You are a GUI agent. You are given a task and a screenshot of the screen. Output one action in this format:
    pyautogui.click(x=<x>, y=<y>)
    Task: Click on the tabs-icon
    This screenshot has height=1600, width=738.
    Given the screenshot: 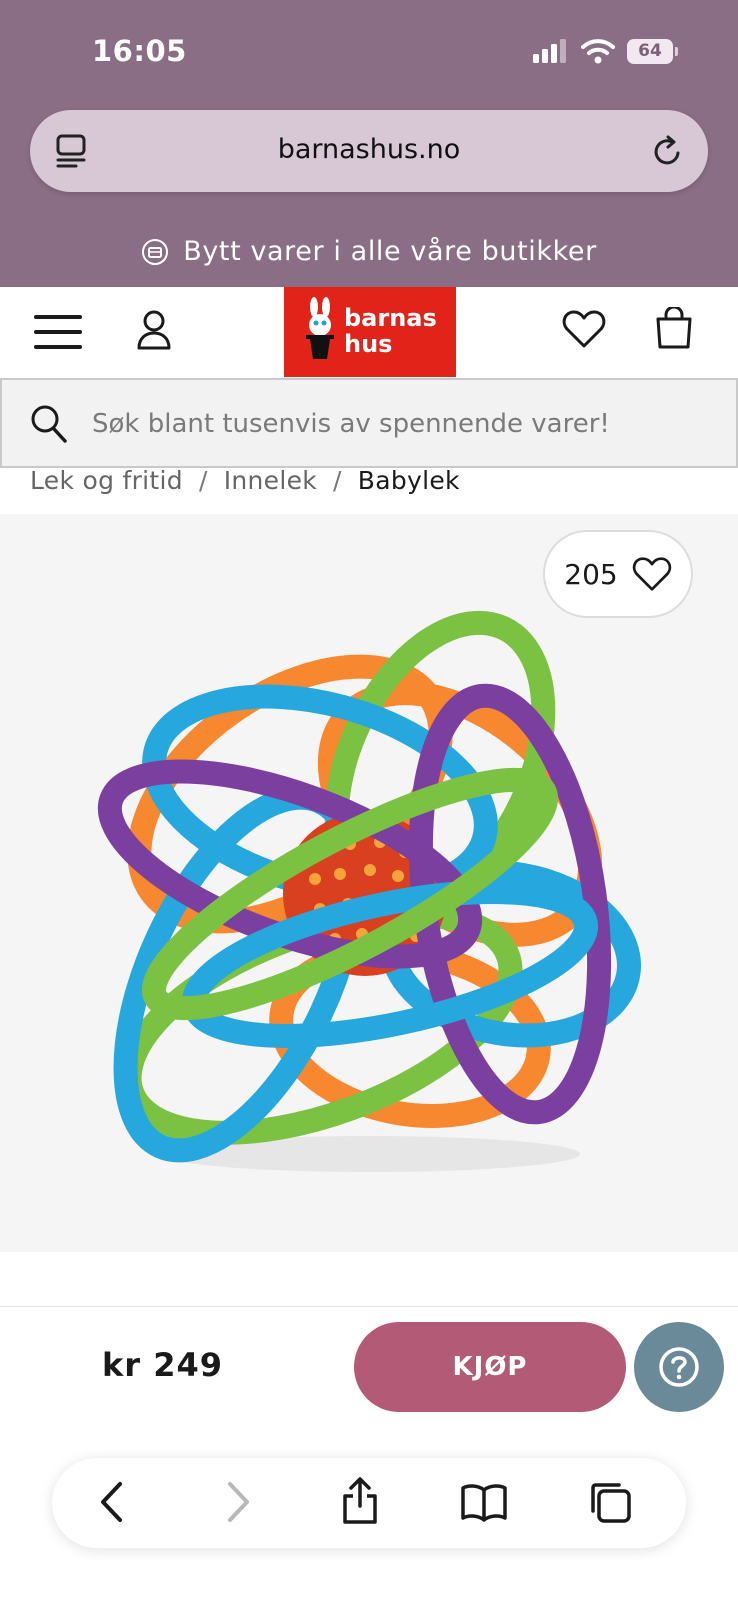 What is the action you would take?
    pyautogui.click(x=610, y=1502)
    